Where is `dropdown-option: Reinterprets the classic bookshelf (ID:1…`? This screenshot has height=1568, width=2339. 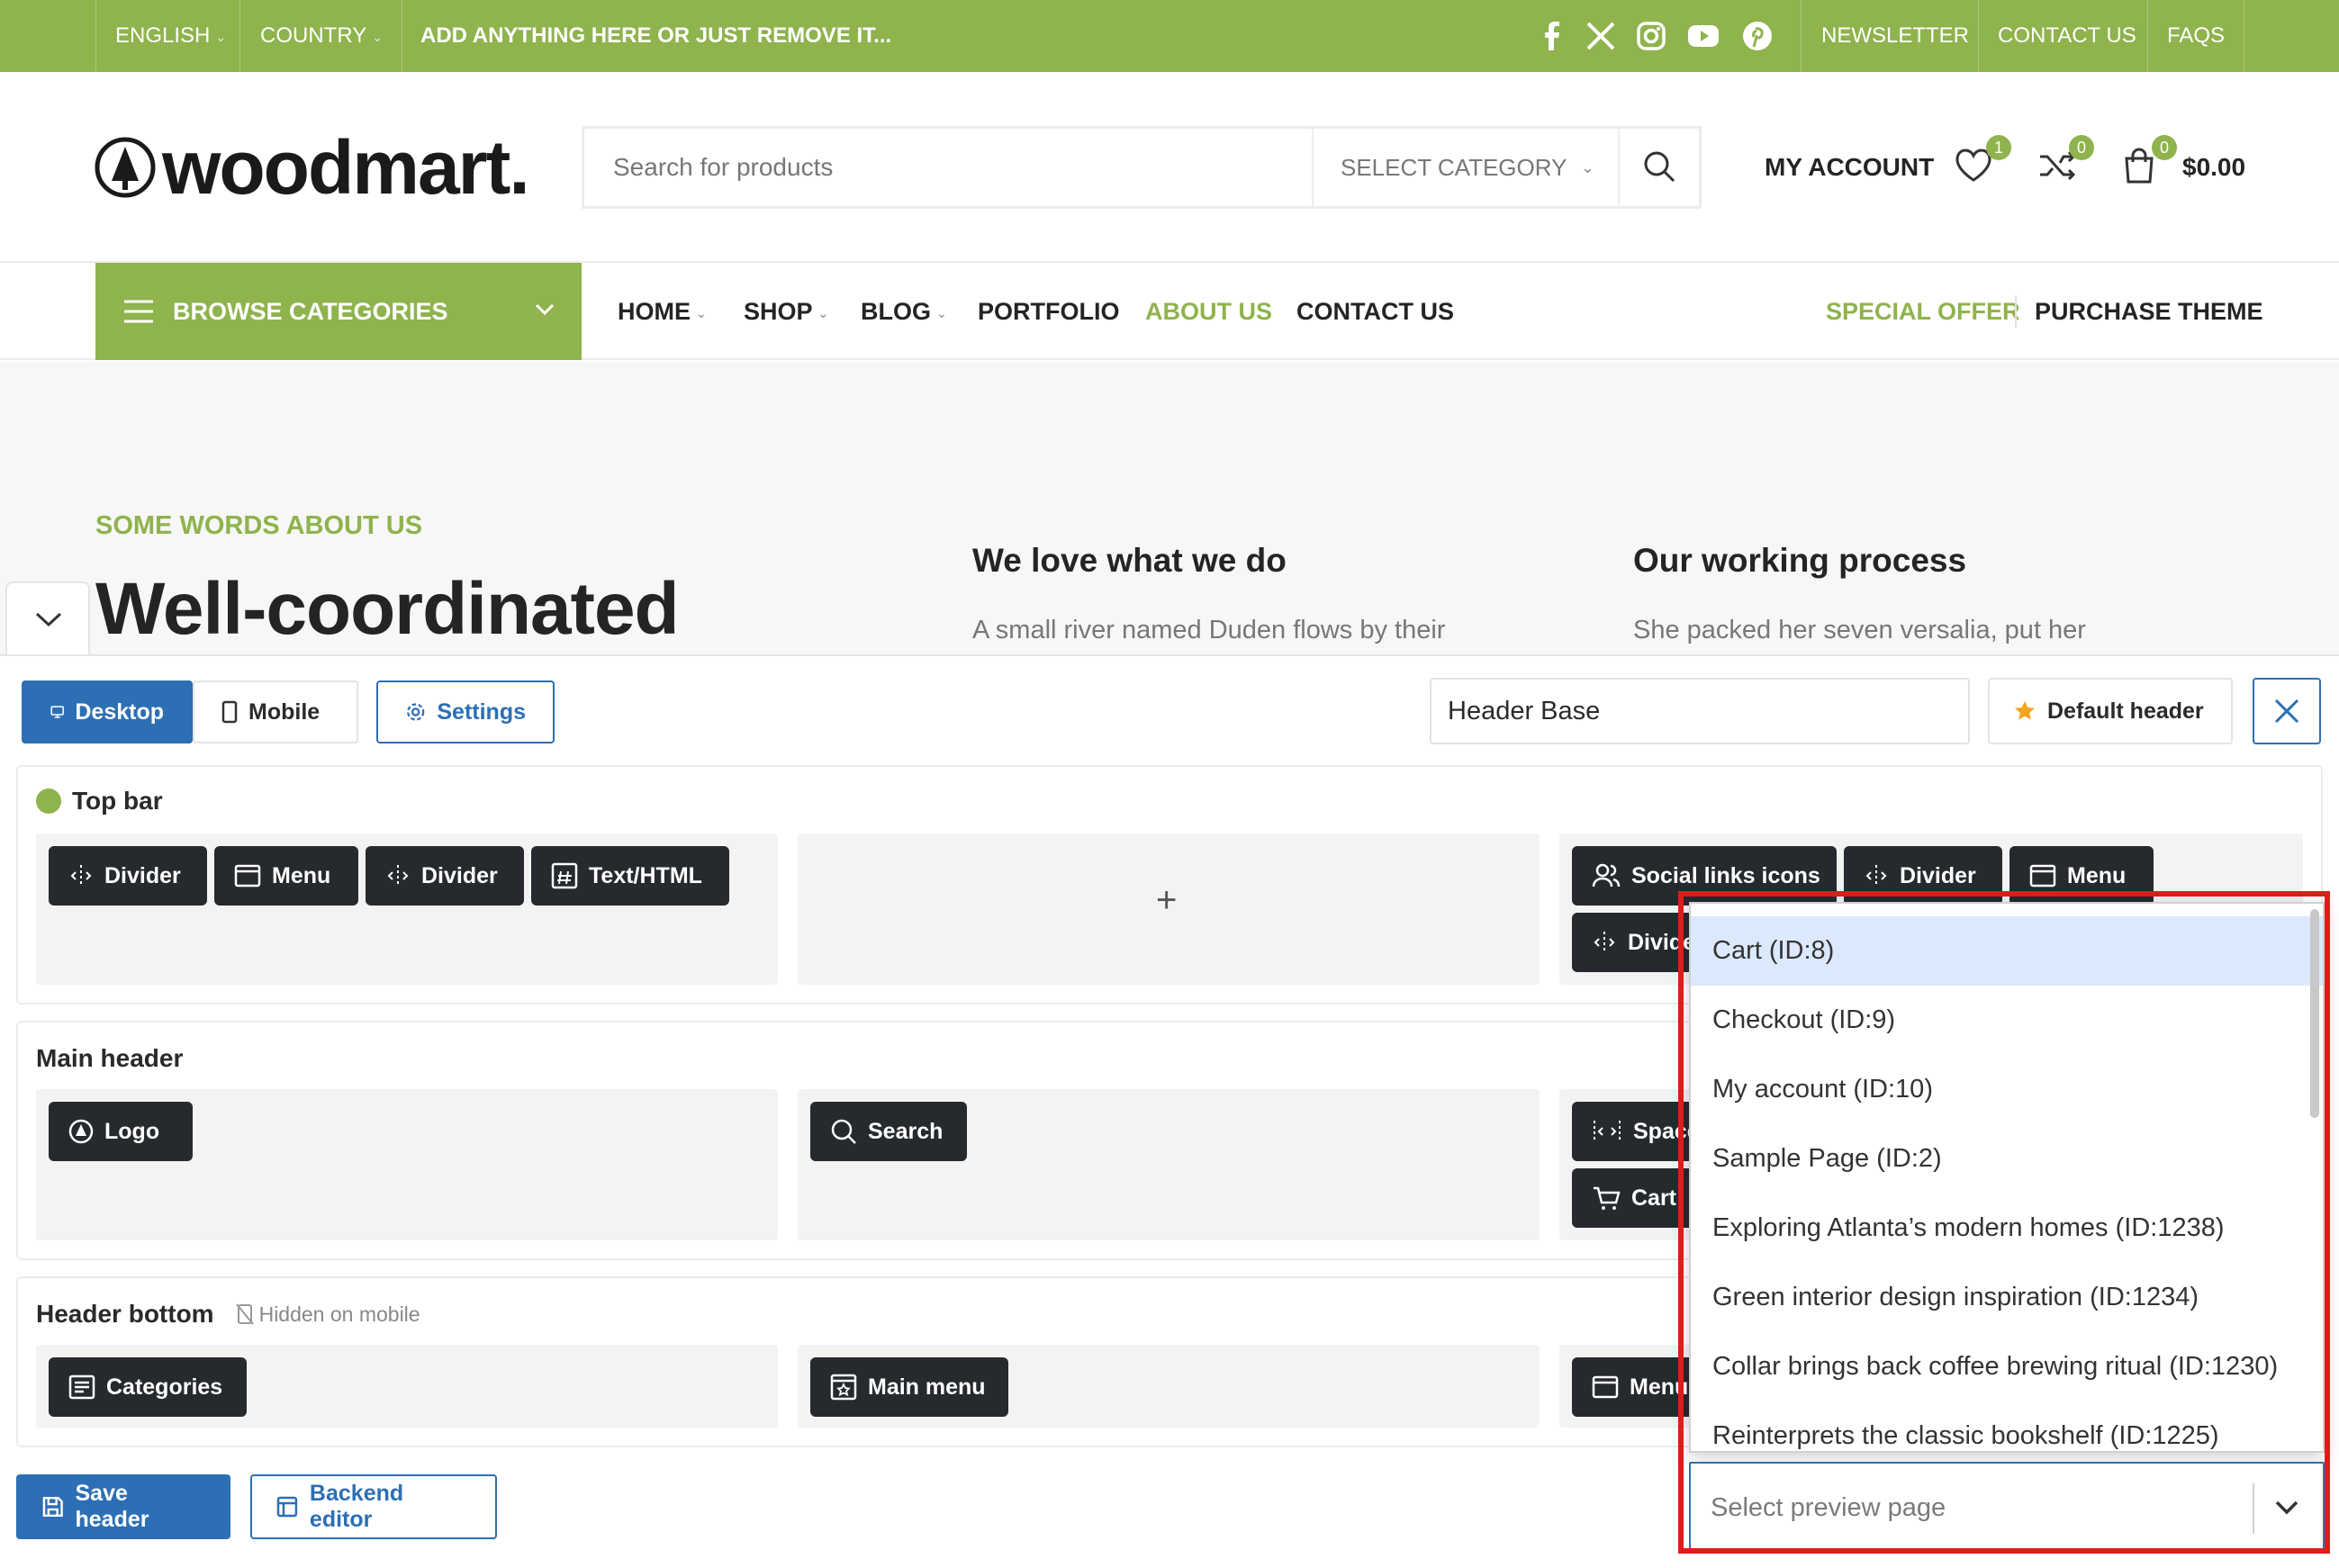
dropdown-option: Reinterprets the classic bookshelf (ID:1… is located at coordinates (2007, 1426).